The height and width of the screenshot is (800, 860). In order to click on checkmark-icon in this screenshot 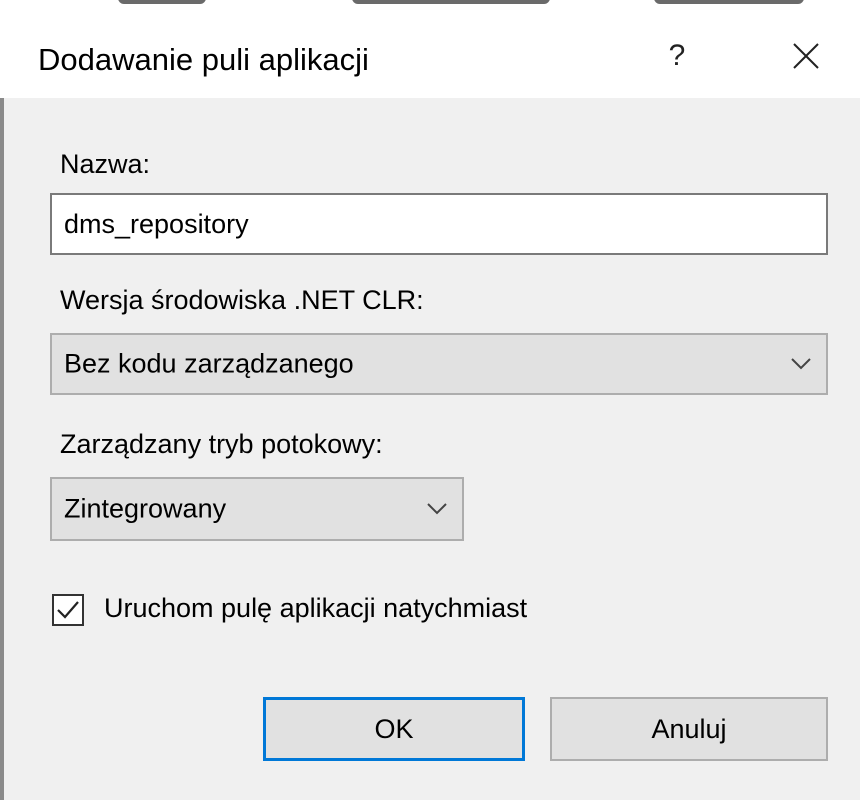, I will do `click(68, 610)`.